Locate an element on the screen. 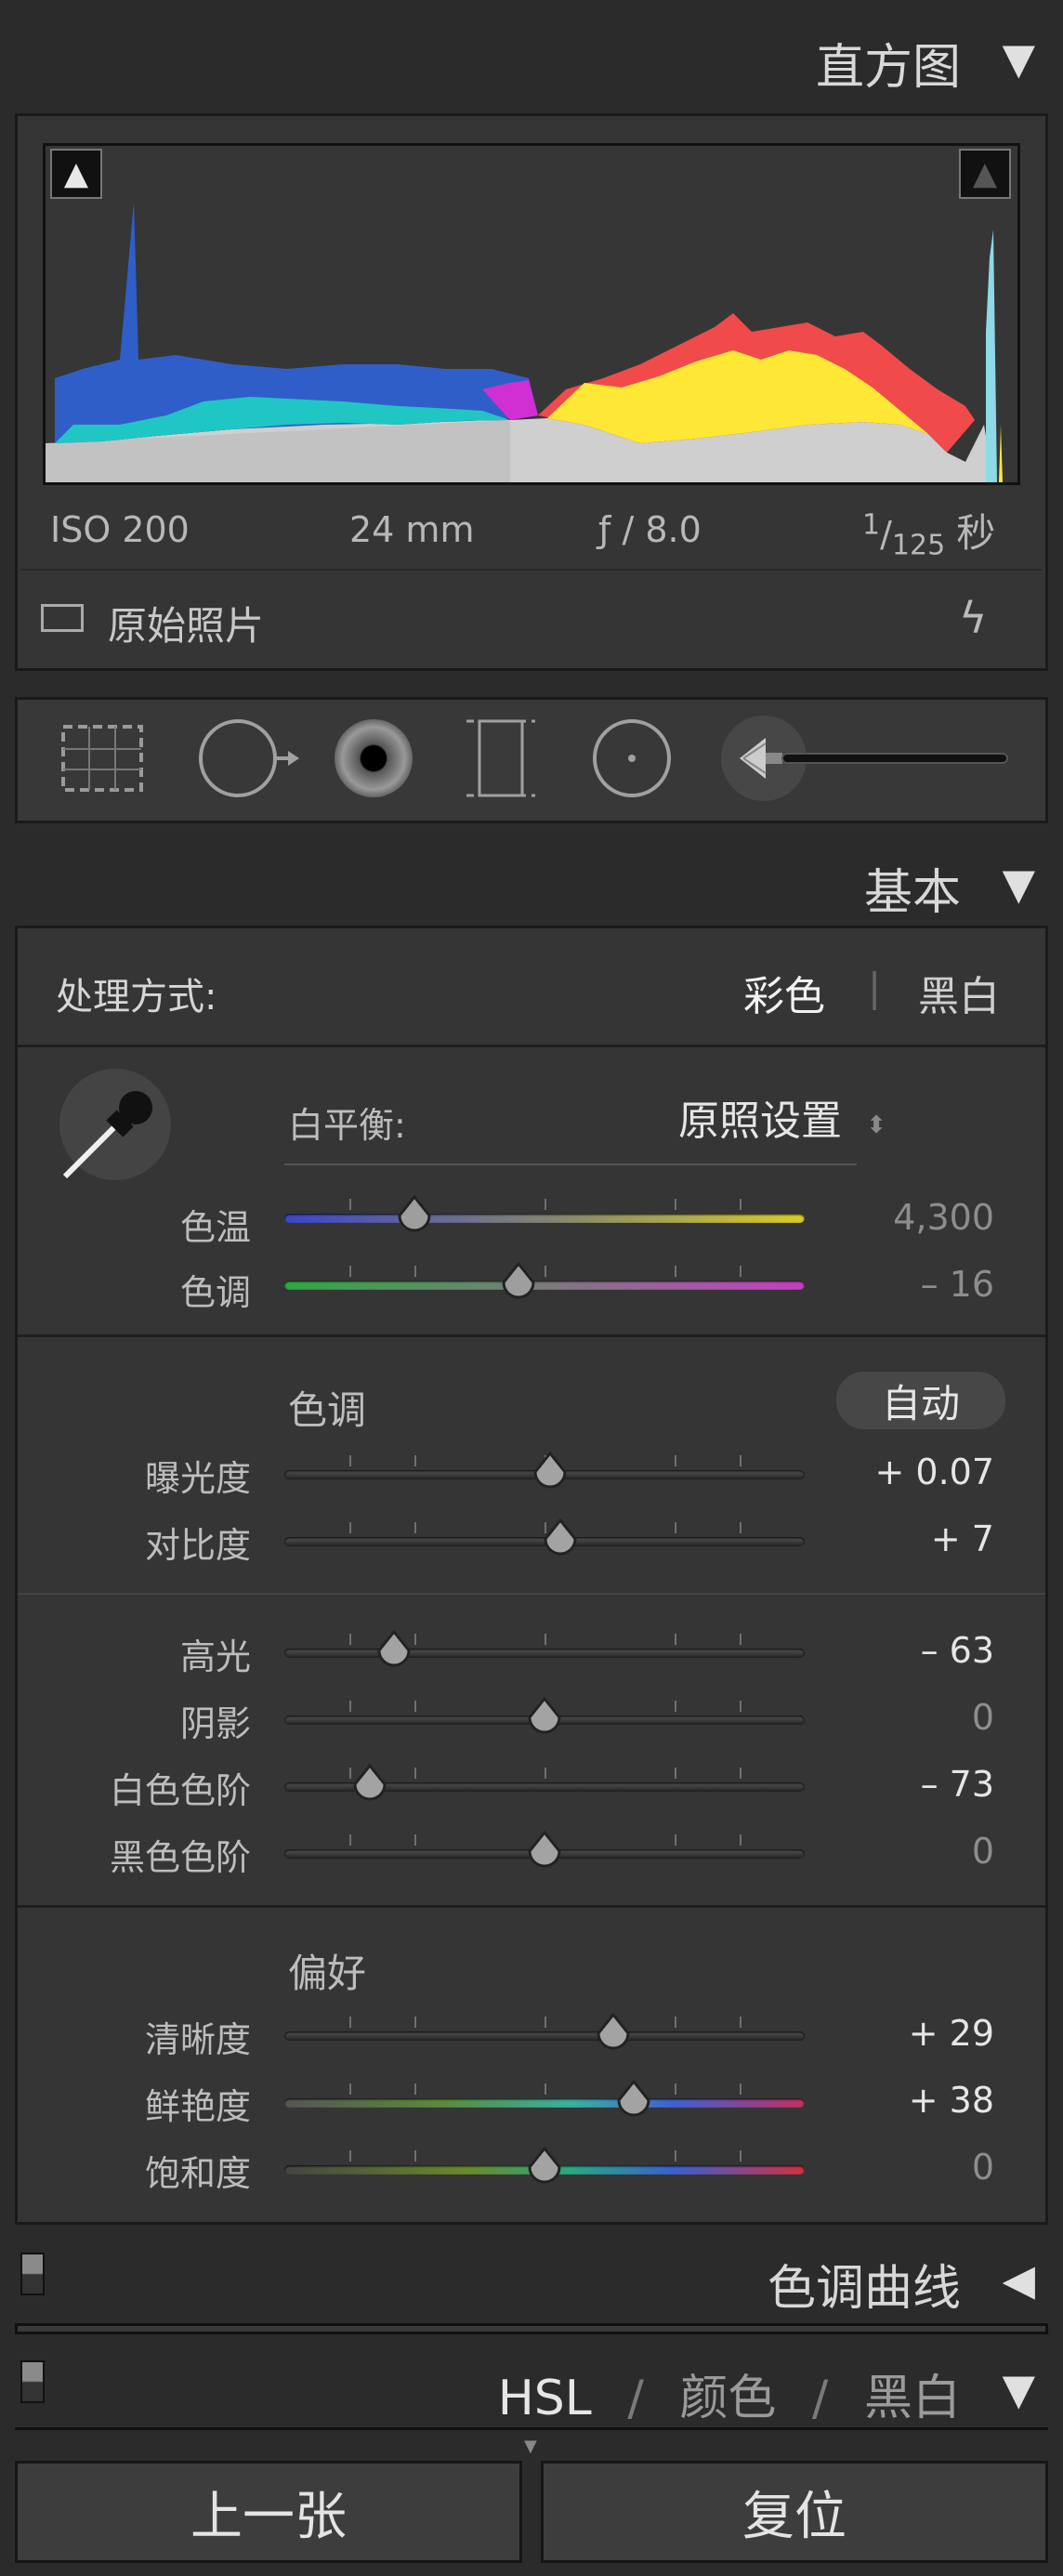 This screenshot has width=1063, height=2576. graduated-filter-icon is located at coordinates (500, 758).